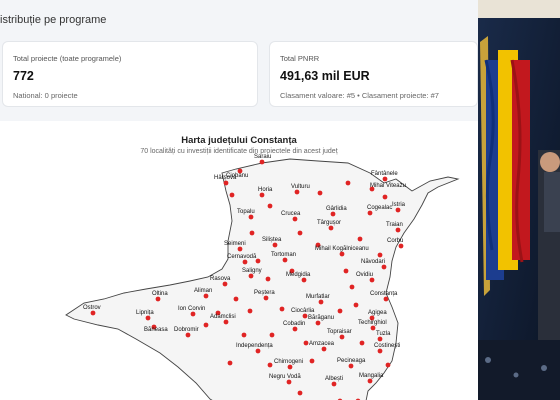 This screenshot has width=560, height=400. I want to click on locality-label: Gârlidia, so click(336, 209).